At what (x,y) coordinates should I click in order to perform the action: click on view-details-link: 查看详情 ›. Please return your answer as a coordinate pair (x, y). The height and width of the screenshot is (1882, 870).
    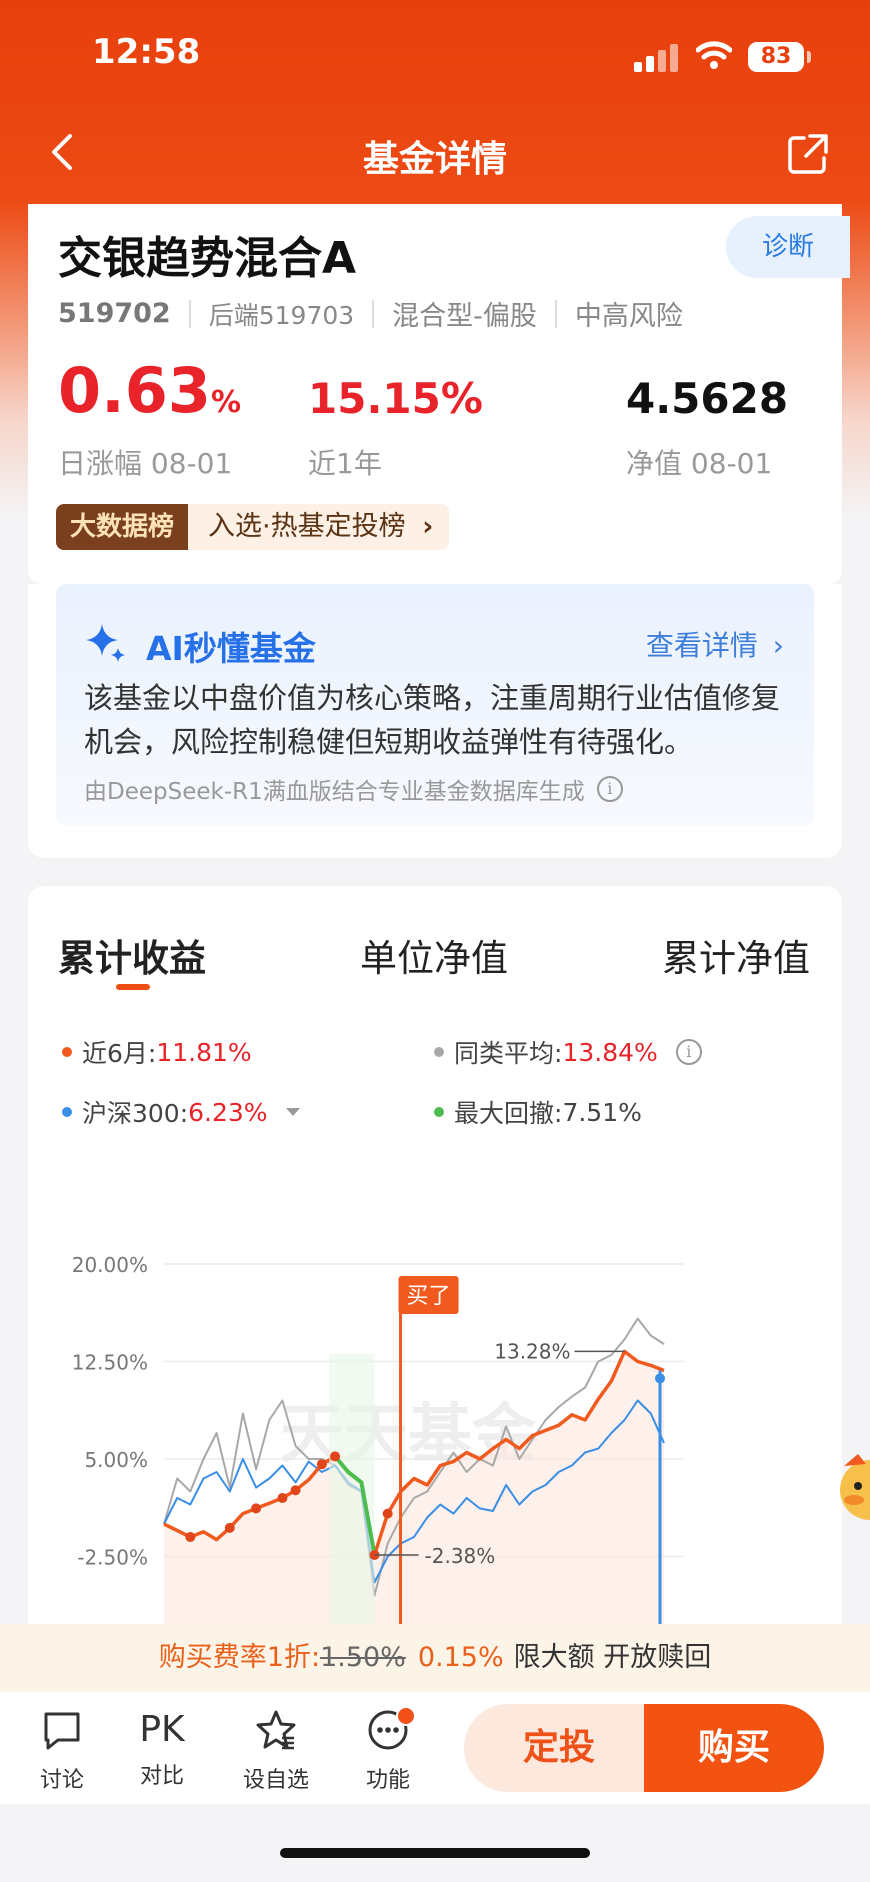
    Looking at the image, I should click on (715, 644).